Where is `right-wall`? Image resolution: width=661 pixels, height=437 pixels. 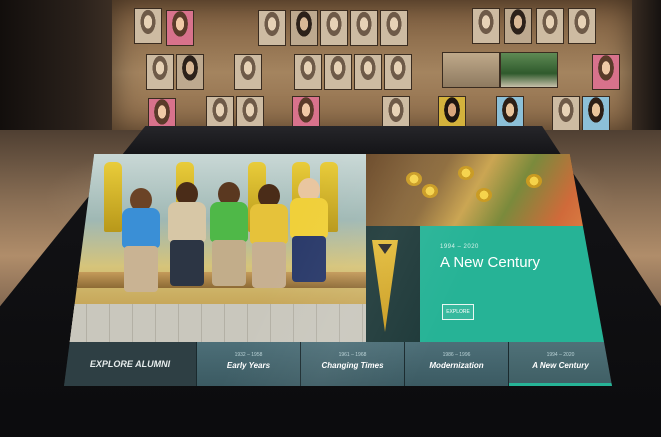
right-wall is located at coordinates (645, 75).